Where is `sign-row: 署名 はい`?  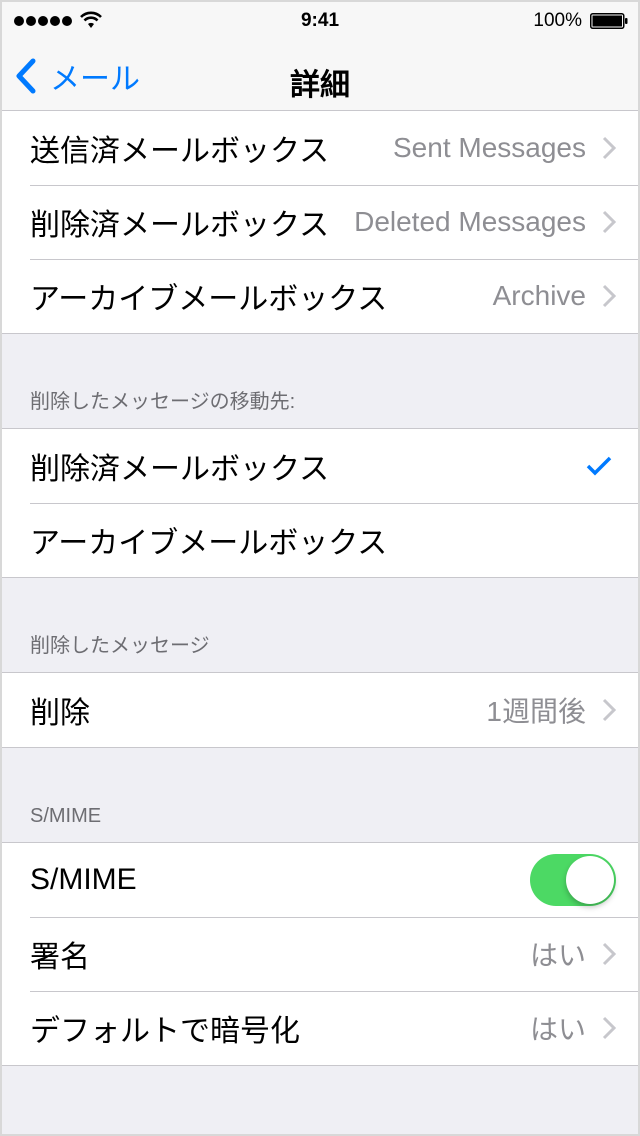
sign-row: 署名 はい is located at coordinates (320, 954).